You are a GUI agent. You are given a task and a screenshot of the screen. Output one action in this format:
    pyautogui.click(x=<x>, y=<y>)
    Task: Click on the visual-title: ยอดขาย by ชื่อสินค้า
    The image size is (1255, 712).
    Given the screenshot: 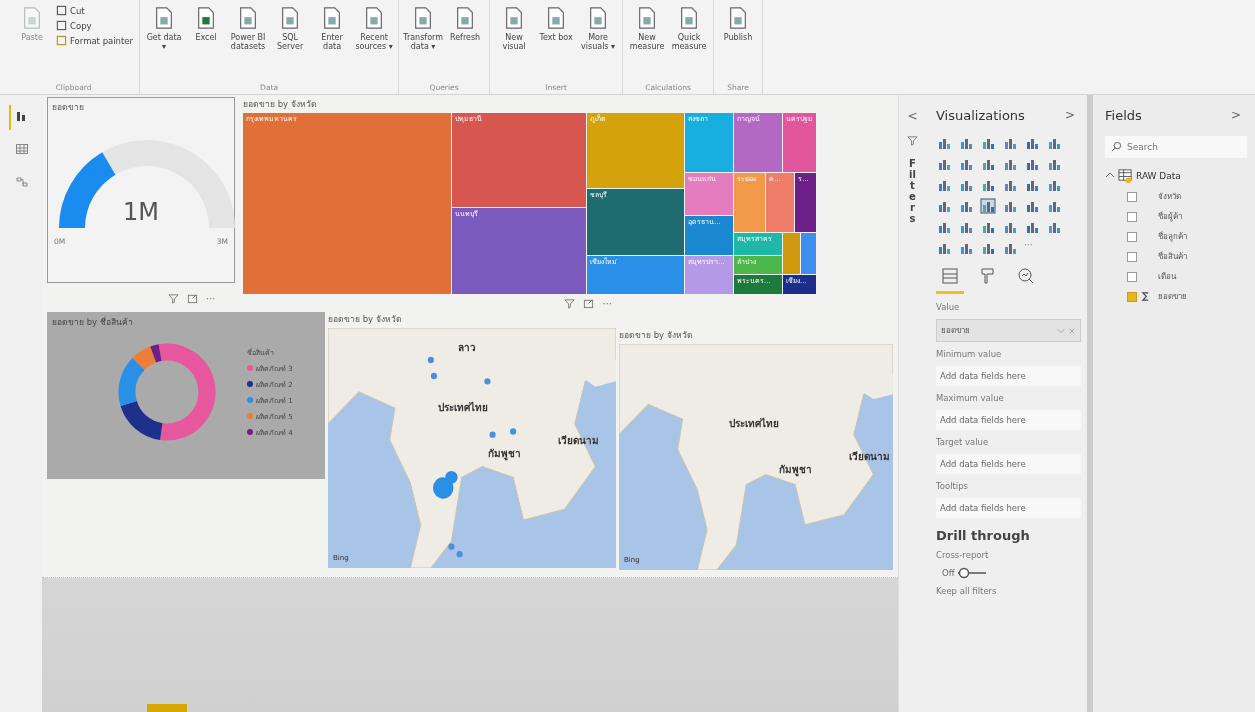 What is the action you would take?
    pyautogui.click(x=93, y=322)
    